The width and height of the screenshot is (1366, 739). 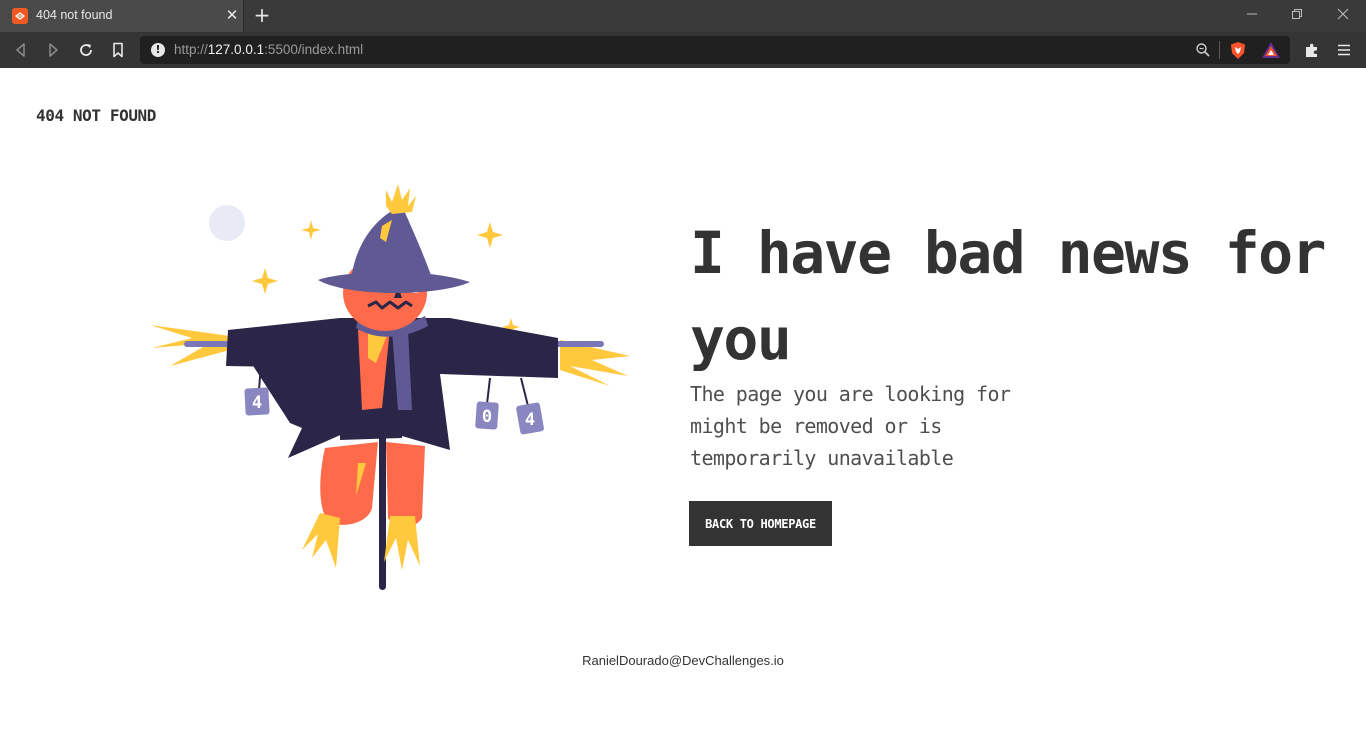 What do you see at coordinates (715, 50) in the screenshot?
I see `address-bar: ! http://127.0.0.1:5500/index.html` at bounding box center [715, 50].